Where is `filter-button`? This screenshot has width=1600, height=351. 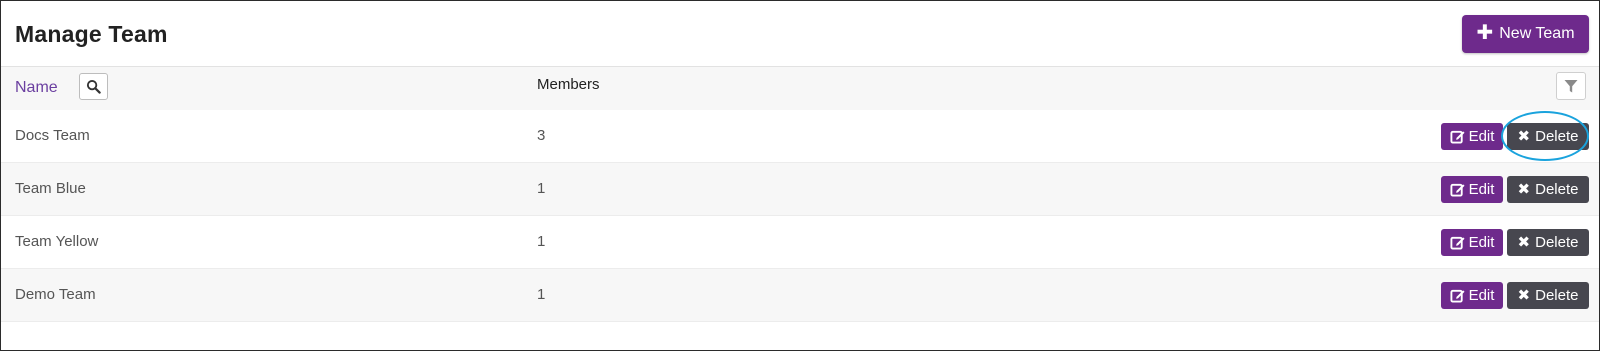 filter-button is located at coordinates (1571, 86).